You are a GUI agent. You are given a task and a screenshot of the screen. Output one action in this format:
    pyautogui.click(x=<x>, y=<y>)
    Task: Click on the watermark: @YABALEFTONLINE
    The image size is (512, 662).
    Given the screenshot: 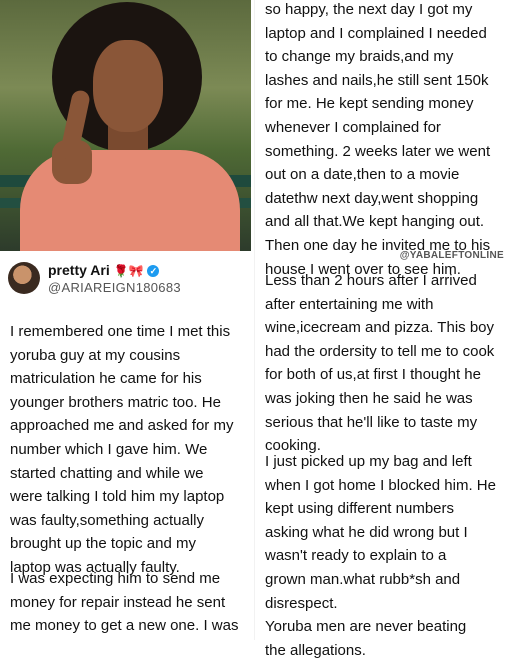 What is the action you would take?
    pyautogui.click(x=451, y=255)
    